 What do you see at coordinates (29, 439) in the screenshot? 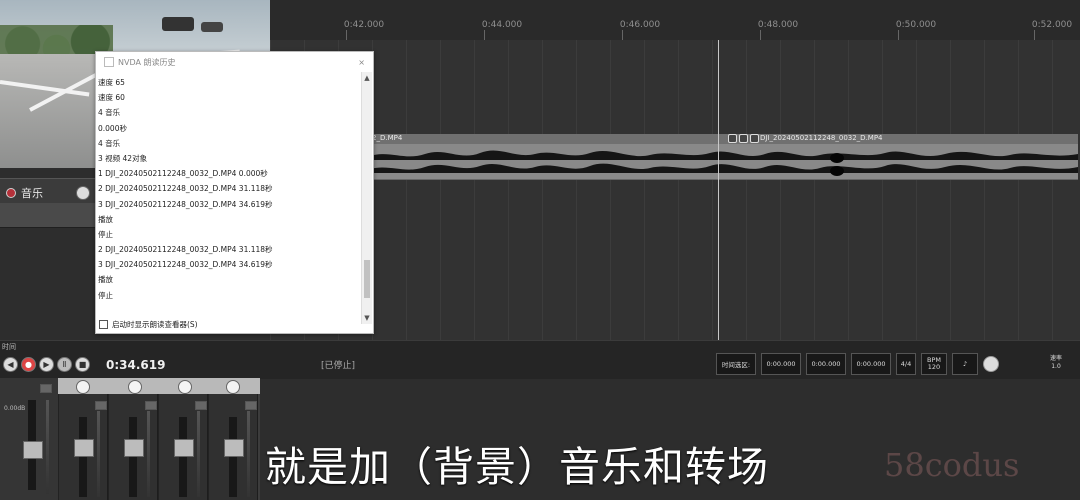
I see `master-strip: 0.00dB` at bounding box center [29, 439].